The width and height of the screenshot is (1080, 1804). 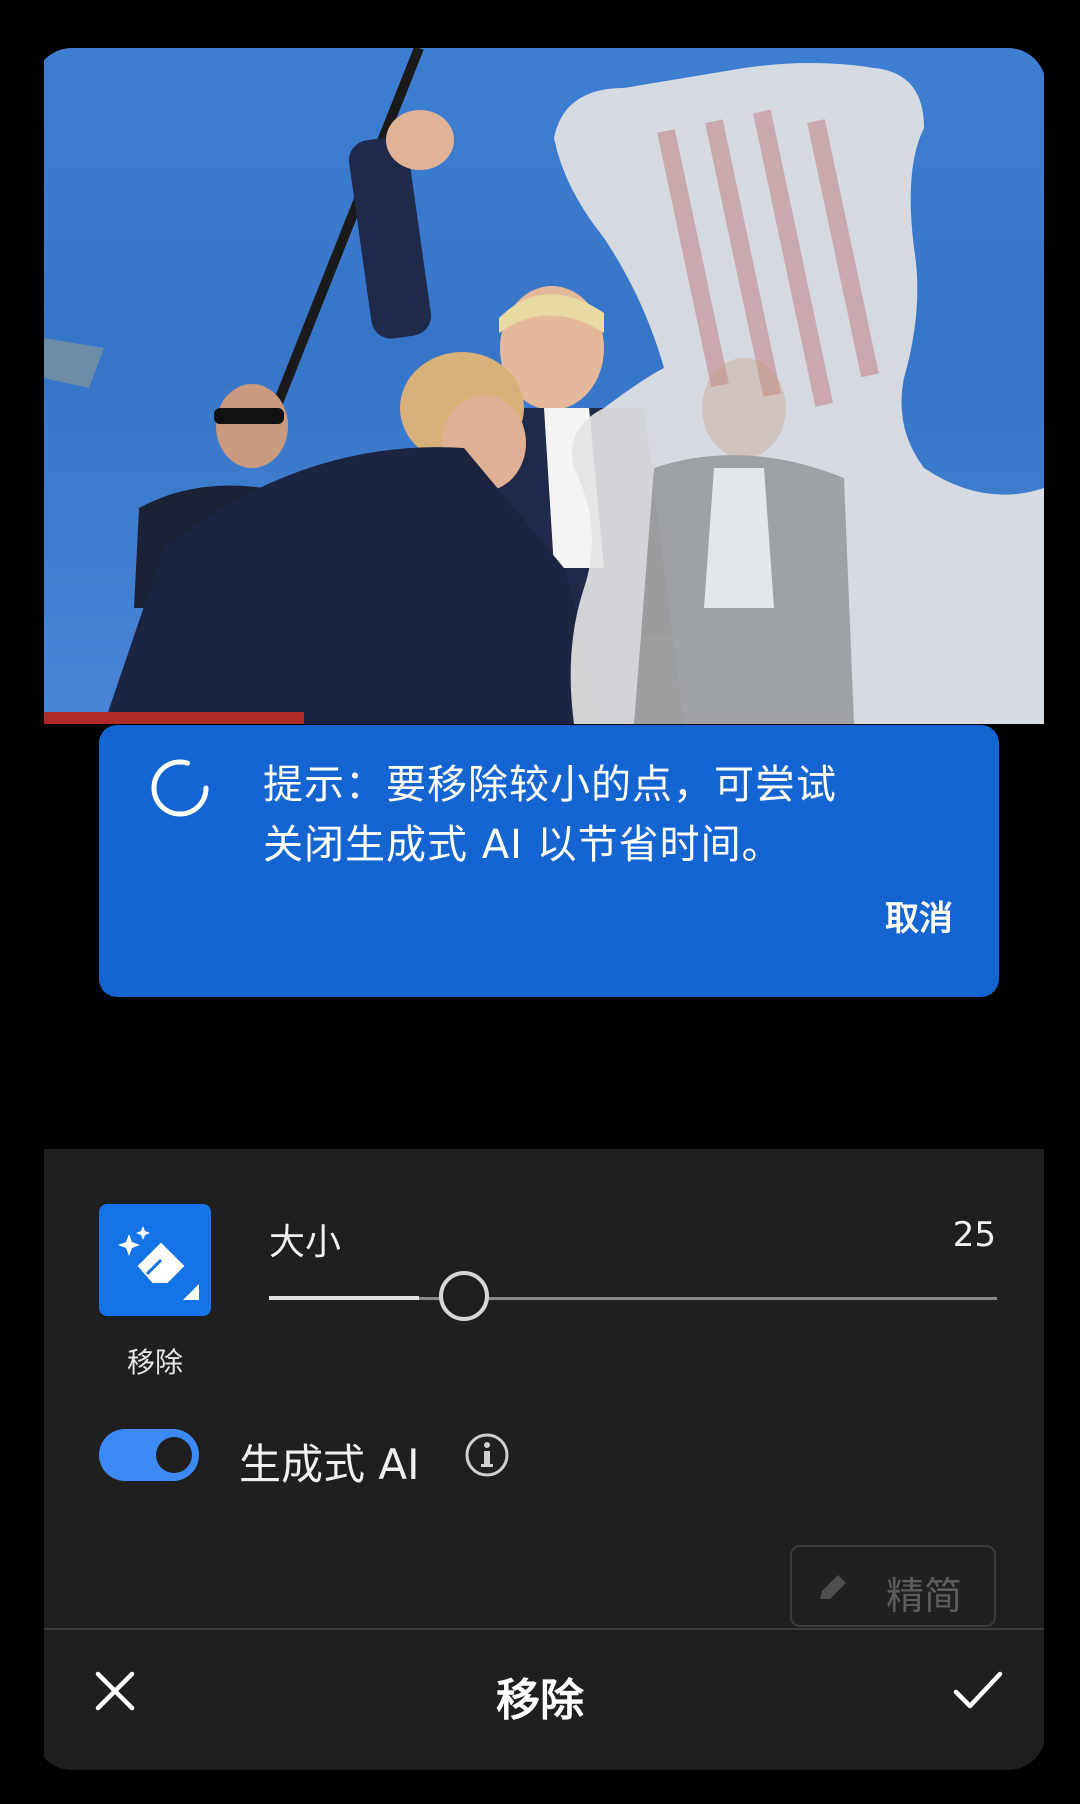 What do you see at coordinates (919, 915) in the screenshot?
I see `cancel-button: 取消` at bounding box center [919, 915].